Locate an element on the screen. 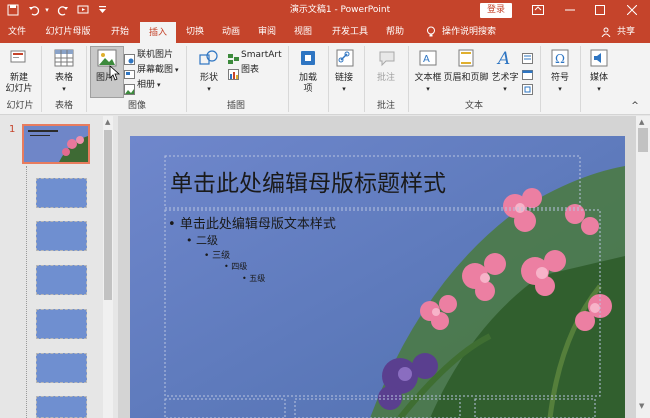 Image resolution: width=650 pixels, height=418 pixels. close-icon is located at coordinates (632, 10).